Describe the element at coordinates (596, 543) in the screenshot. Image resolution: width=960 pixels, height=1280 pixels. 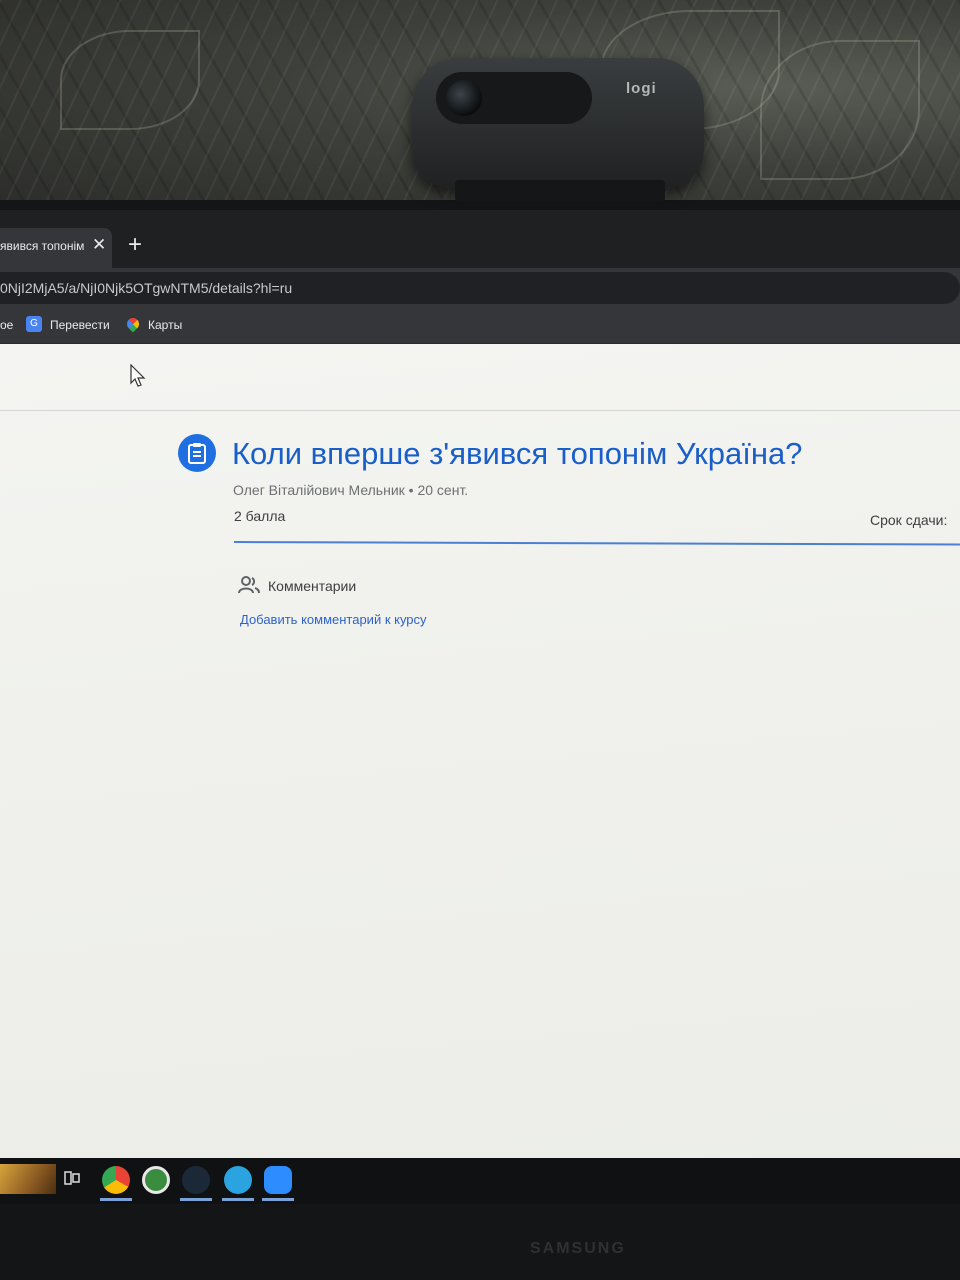
I see `title-divider` at that location.